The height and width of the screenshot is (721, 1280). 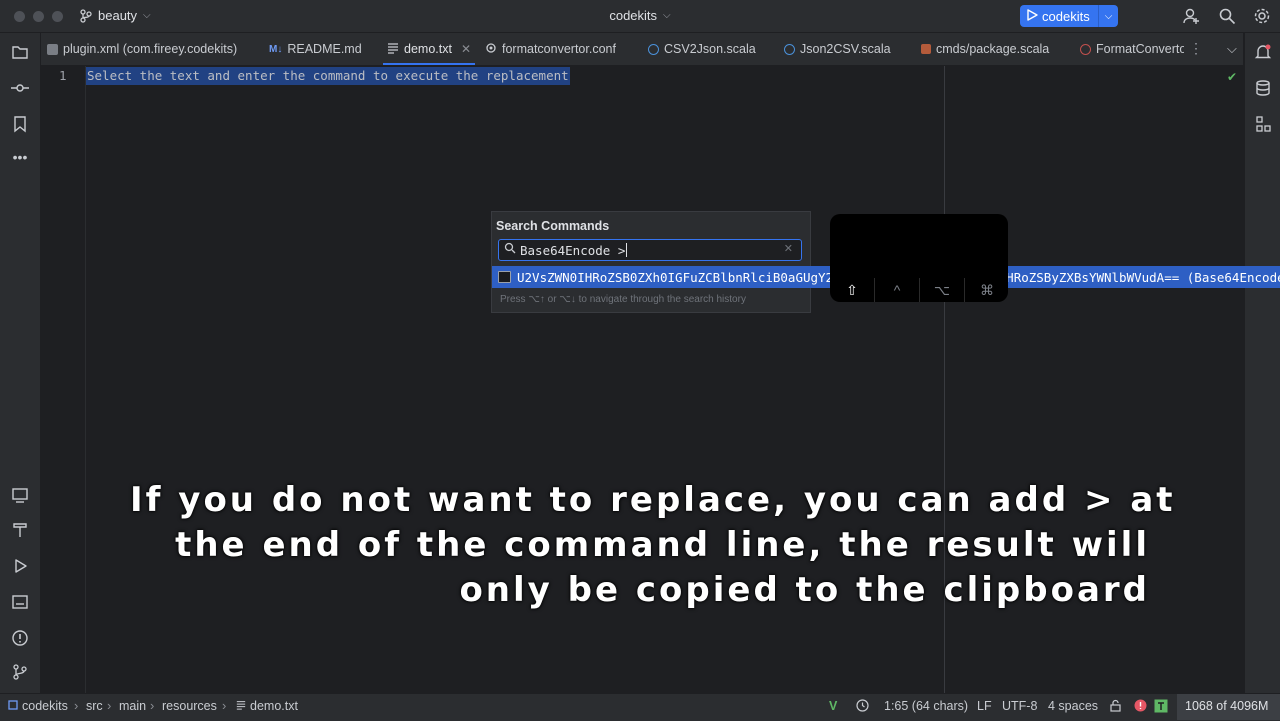 What do you see at coordinates (20, 638) in the screenshot?
I see `problems-icon` at bounding box center [20, 638].